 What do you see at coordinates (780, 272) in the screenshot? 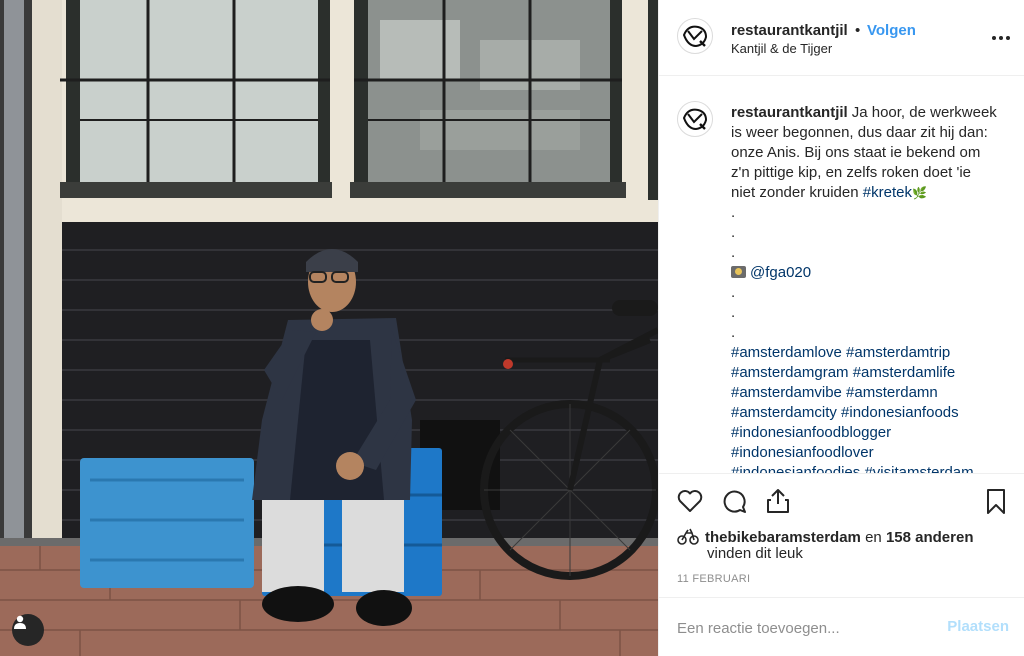
I see `mention-link: @fga020` at bounding box center [780, 272].